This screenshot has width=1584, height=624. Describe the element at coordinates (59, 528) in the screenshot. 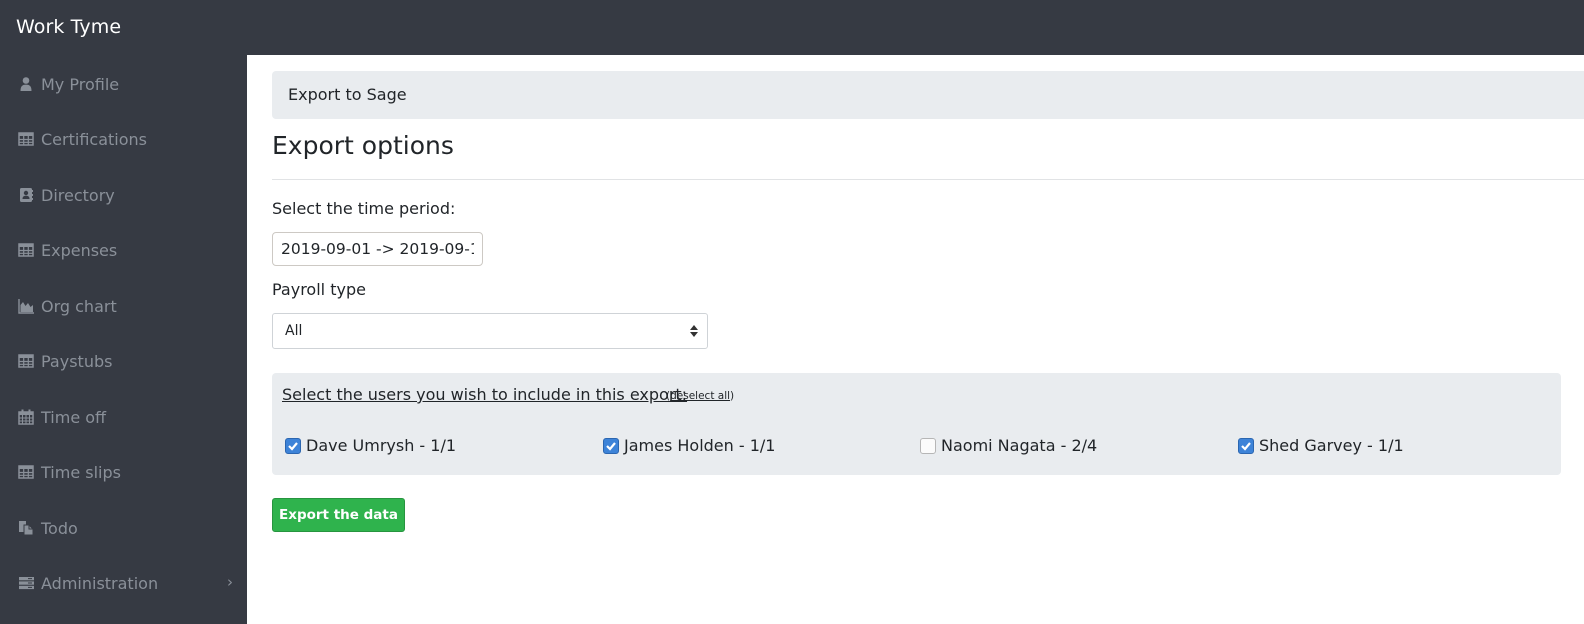

I see `sidebar-item-label: Todo` at that location.